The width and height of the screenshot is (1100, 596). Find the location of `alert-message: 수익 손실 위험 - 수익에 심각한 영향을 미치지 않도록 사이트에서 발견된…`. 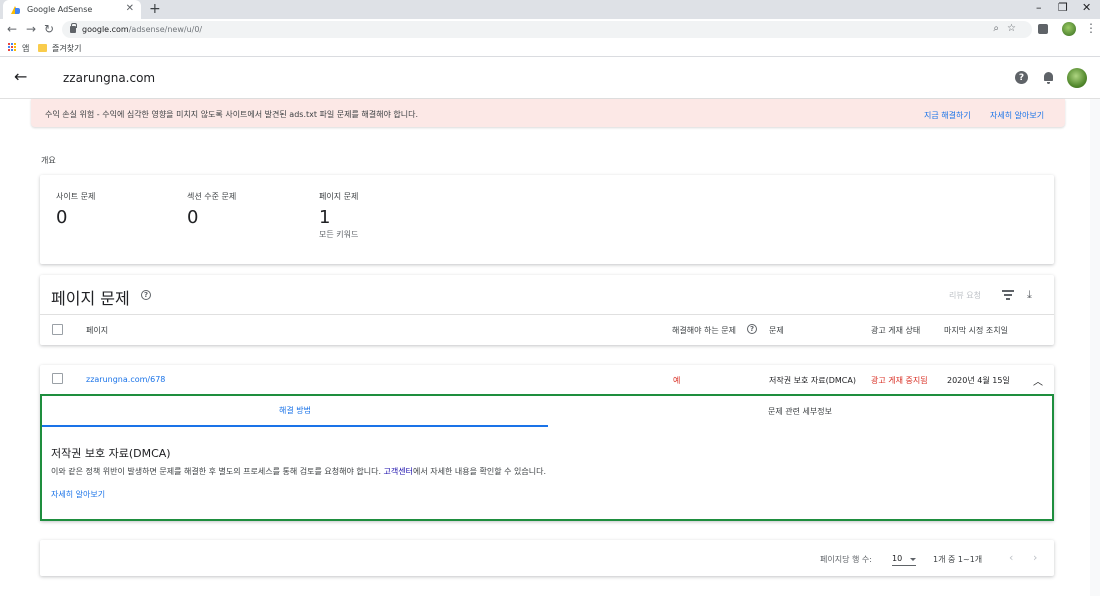

alert-message: 수익 손실 위험 - 수익에 심각한 영향을 미치지 않도록 사이트에서 발견된… is located at coordinates (232, 114).